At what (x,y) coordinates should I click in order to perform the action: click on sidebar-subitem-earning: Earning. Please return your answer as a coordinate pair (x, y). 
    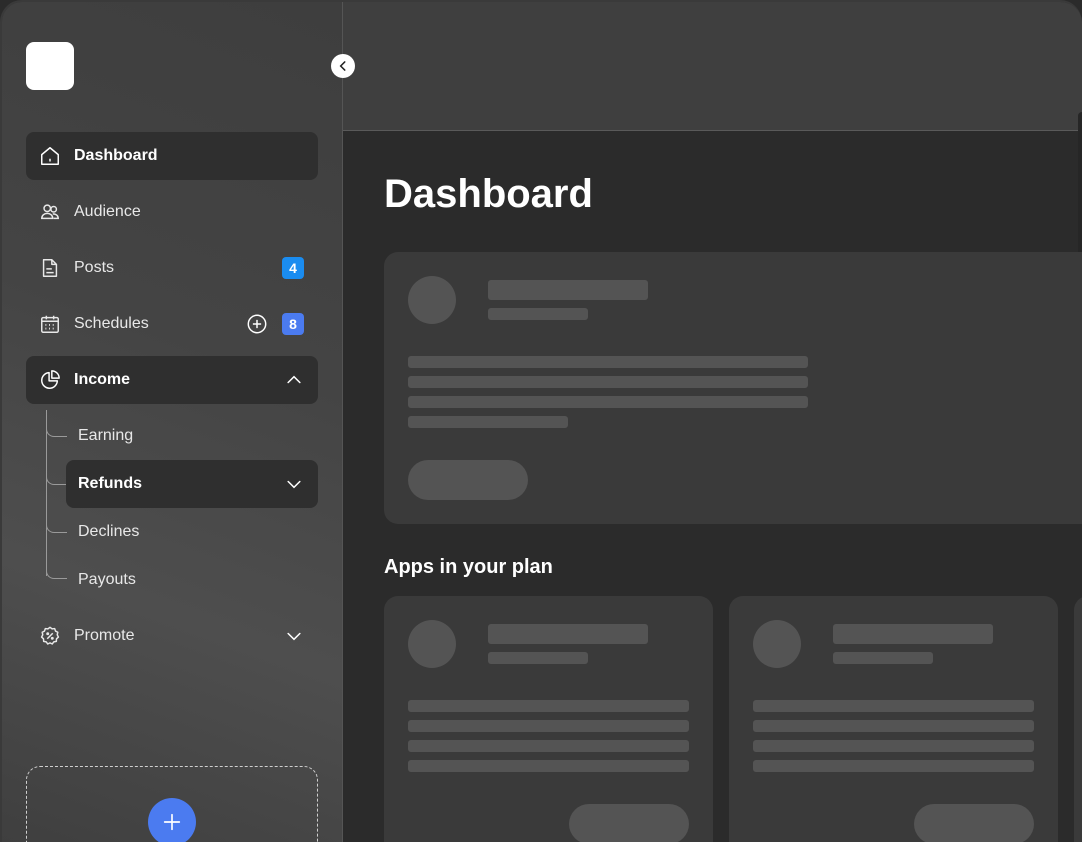
    Looking at the image, I should click on (192, 436).